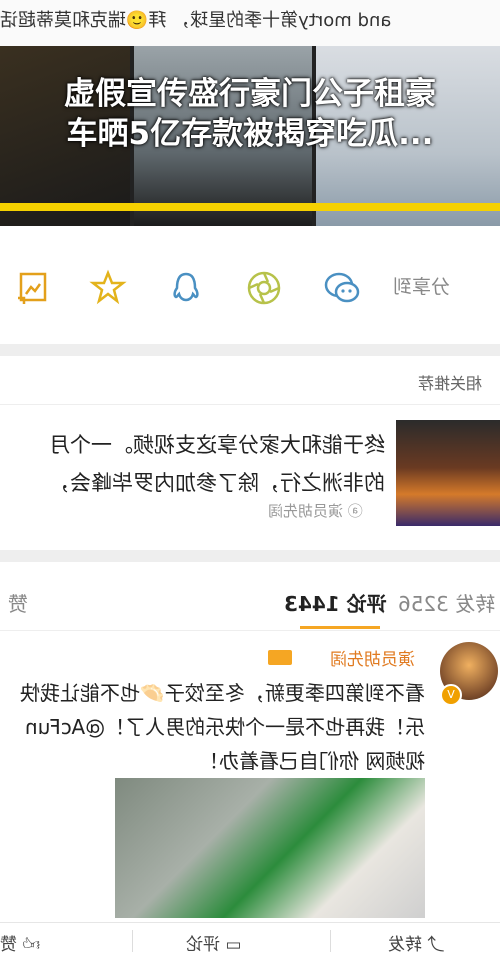 This screenshot has width=500, height=954. I want to click on save-image-icon, so click(32, 288).